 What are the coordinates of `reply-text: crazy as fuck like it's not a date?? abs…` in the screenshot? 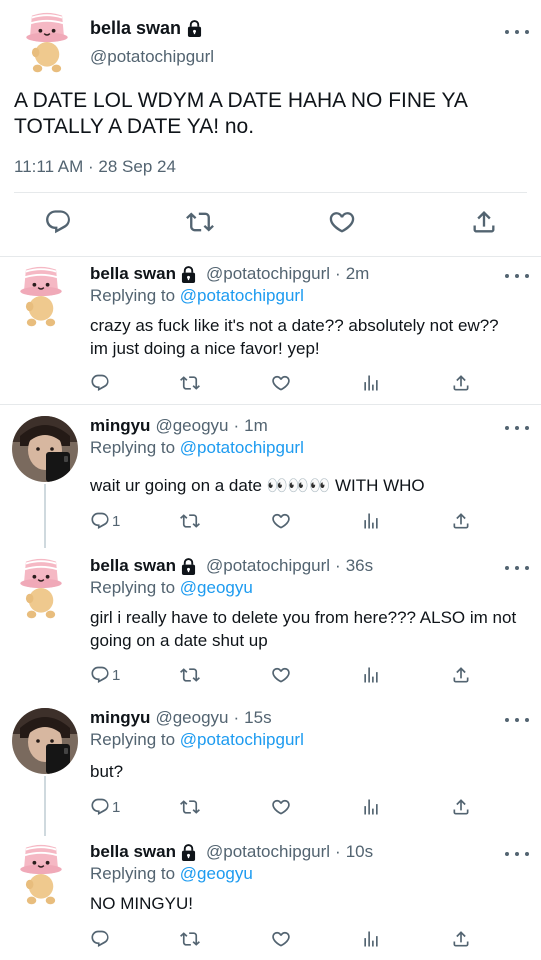 It's located at (294, 337).